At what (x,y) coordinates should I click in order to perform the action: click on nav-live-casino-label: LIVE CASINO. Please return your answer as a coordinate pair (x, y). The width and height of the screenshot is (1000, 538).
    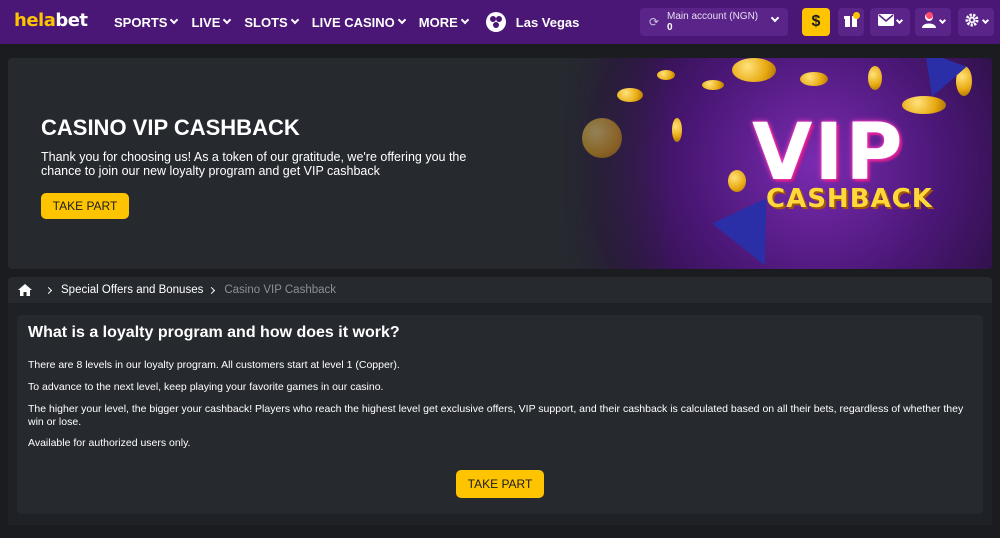
    Looking at the image, I should click on (353, 22).